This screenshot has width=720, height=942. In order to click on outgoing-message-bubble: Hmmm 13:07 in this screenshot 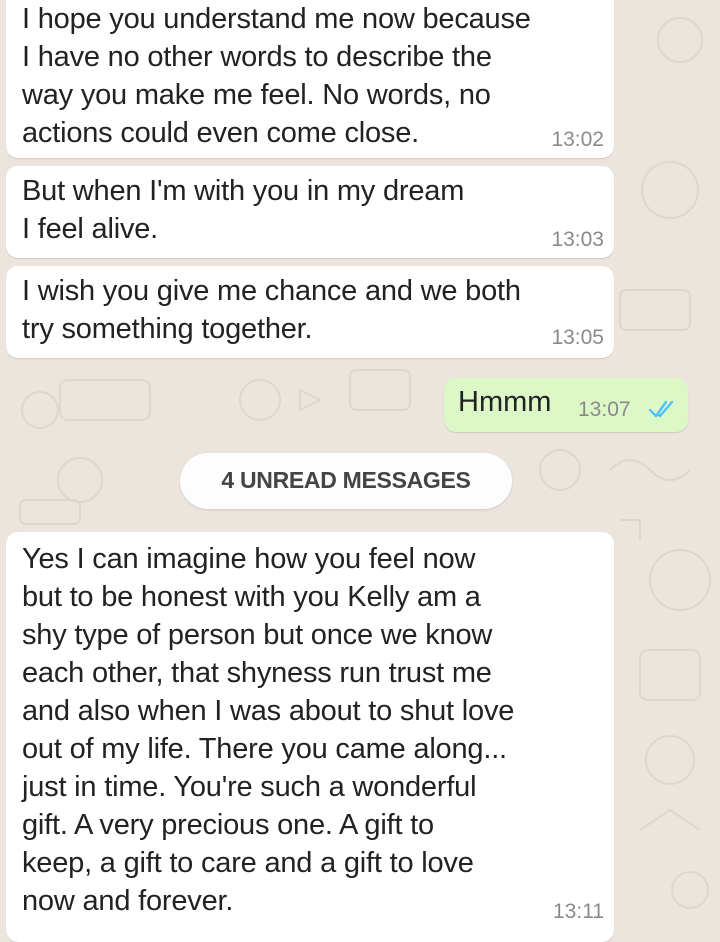, I will do `click(566, 405)`.